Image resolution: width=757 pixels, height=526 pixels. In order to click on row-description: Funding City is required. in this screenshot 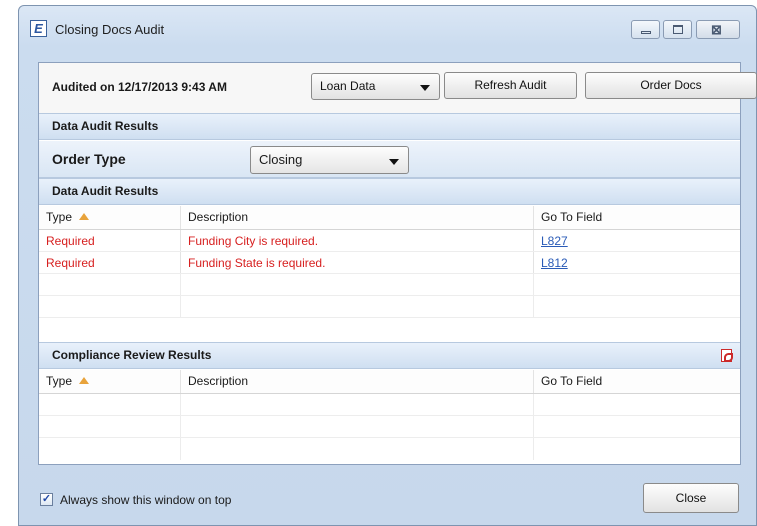, I will do `click(356, 240)`.